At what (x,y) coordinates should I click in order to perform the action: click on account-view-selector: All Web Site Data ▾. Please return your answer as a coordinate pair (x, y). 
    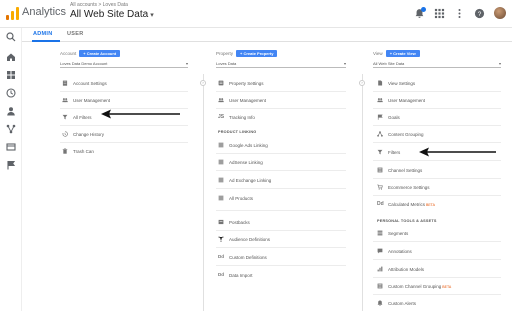
    Looking at the image, I should click on (112, 14).